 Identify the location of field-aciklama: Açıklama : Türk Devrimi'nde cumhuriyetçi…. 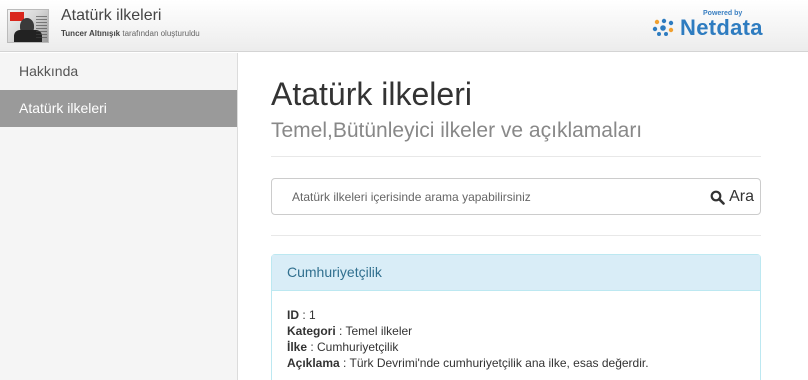
(468, 363).